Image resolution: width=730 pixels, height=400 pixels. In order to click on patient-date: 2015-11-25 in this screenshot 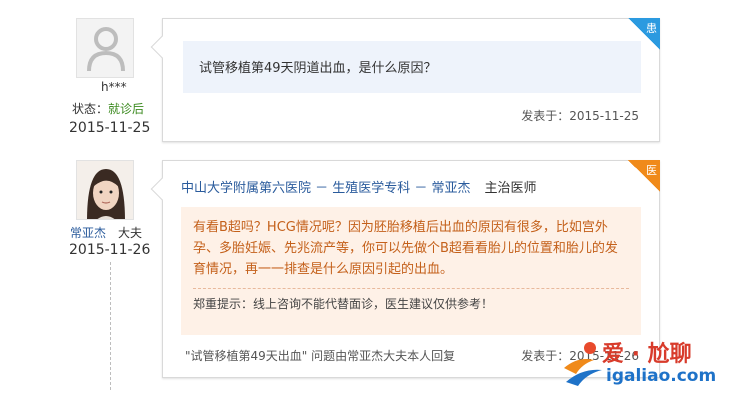, I will do `click(110, 128)`.